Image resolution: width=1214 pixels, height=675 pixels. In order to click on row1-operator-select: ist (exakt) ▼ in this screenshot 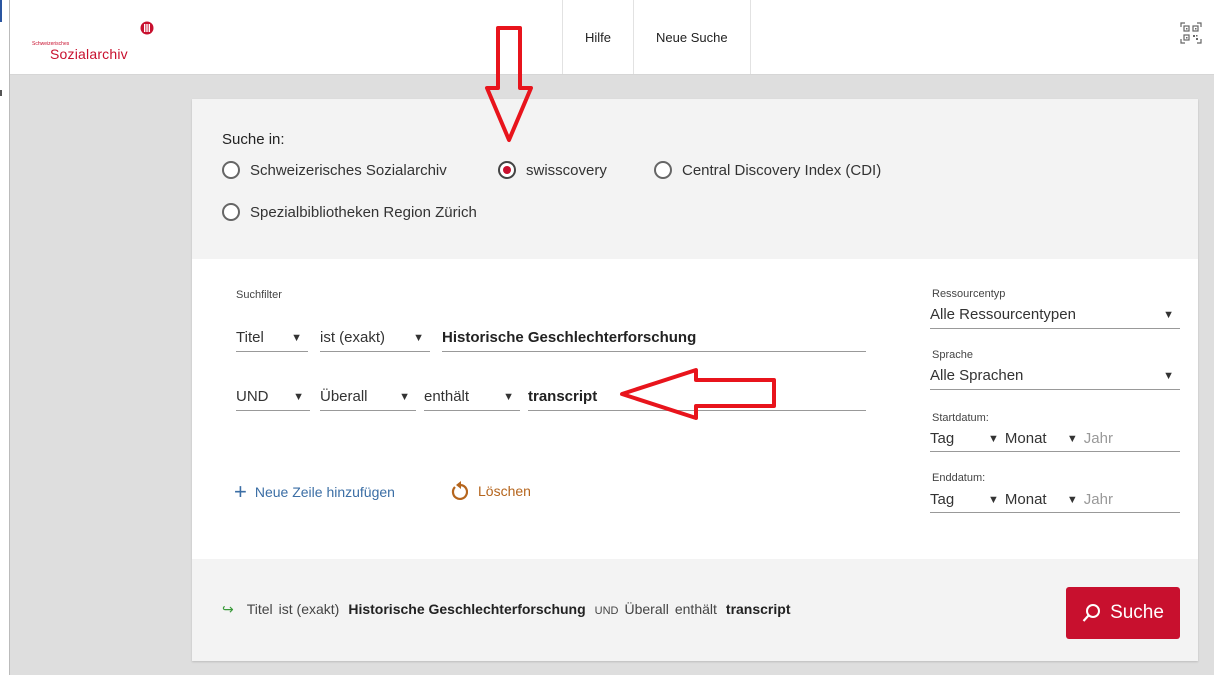, I will do `click(375, 338)`.